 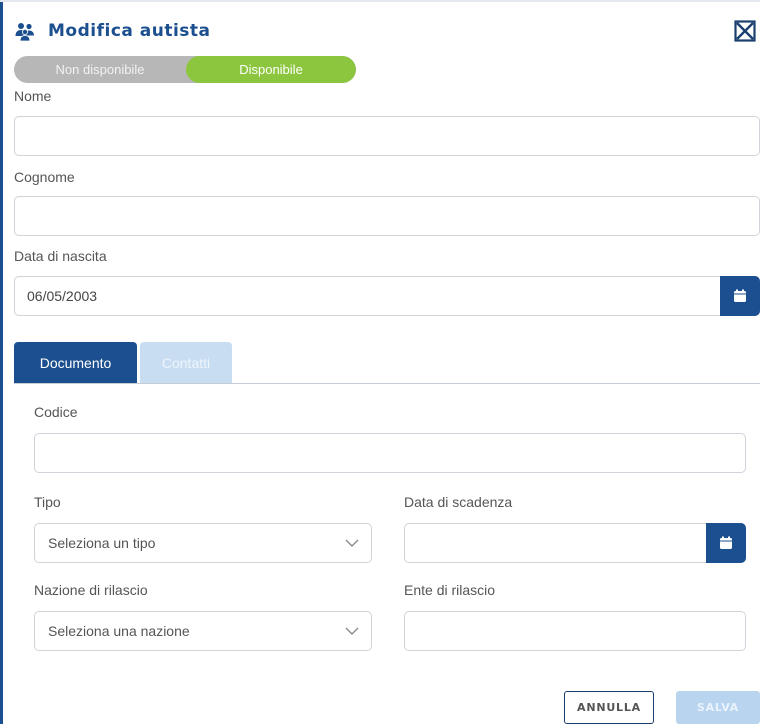 I want to click on data-nascita-calendar-button, so click(x=740, y=296).